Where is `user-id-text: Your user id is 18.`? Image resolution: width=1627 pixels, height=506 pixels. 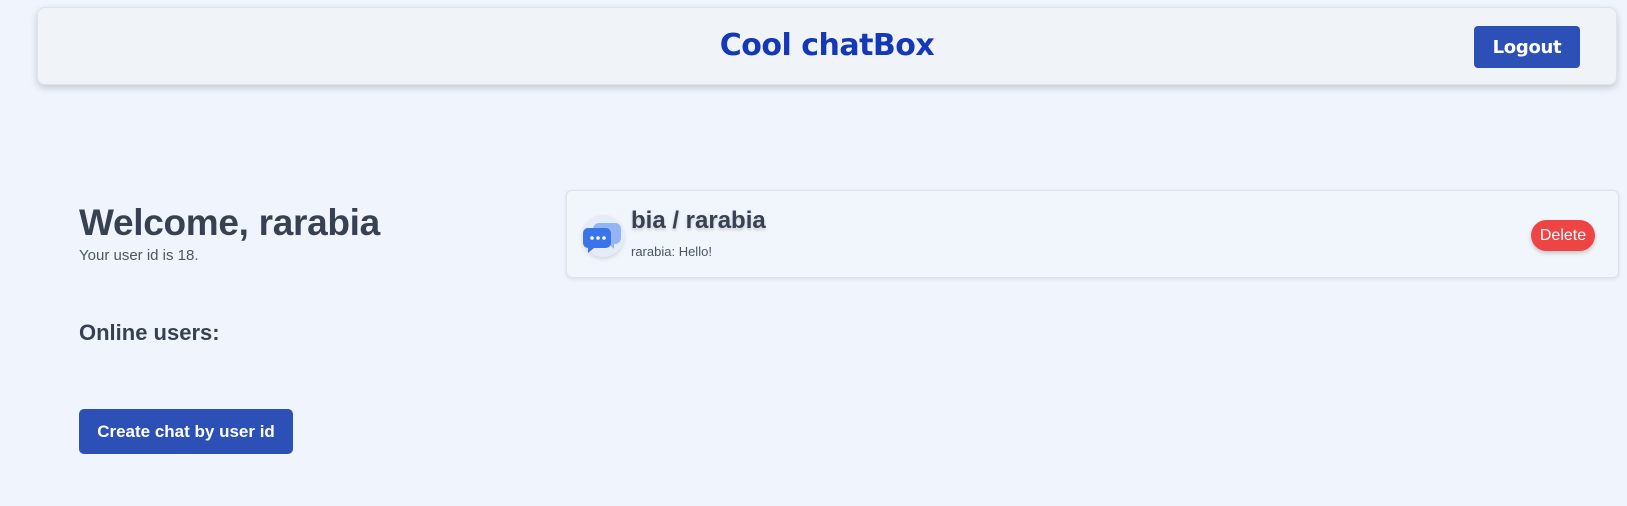 user-id-text: Your user id is 18. is located at coordinates (139, 255).